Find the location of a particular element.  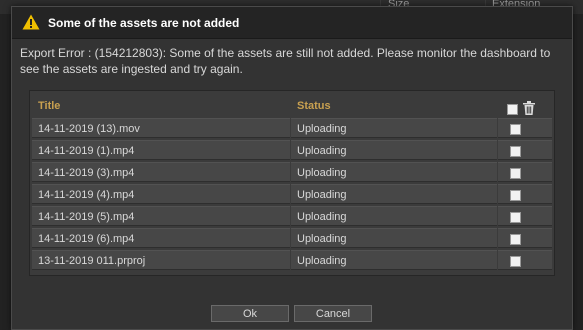

table-row: 14-11-2019 (13).mov Uploading is located at coordinates (292, 128).